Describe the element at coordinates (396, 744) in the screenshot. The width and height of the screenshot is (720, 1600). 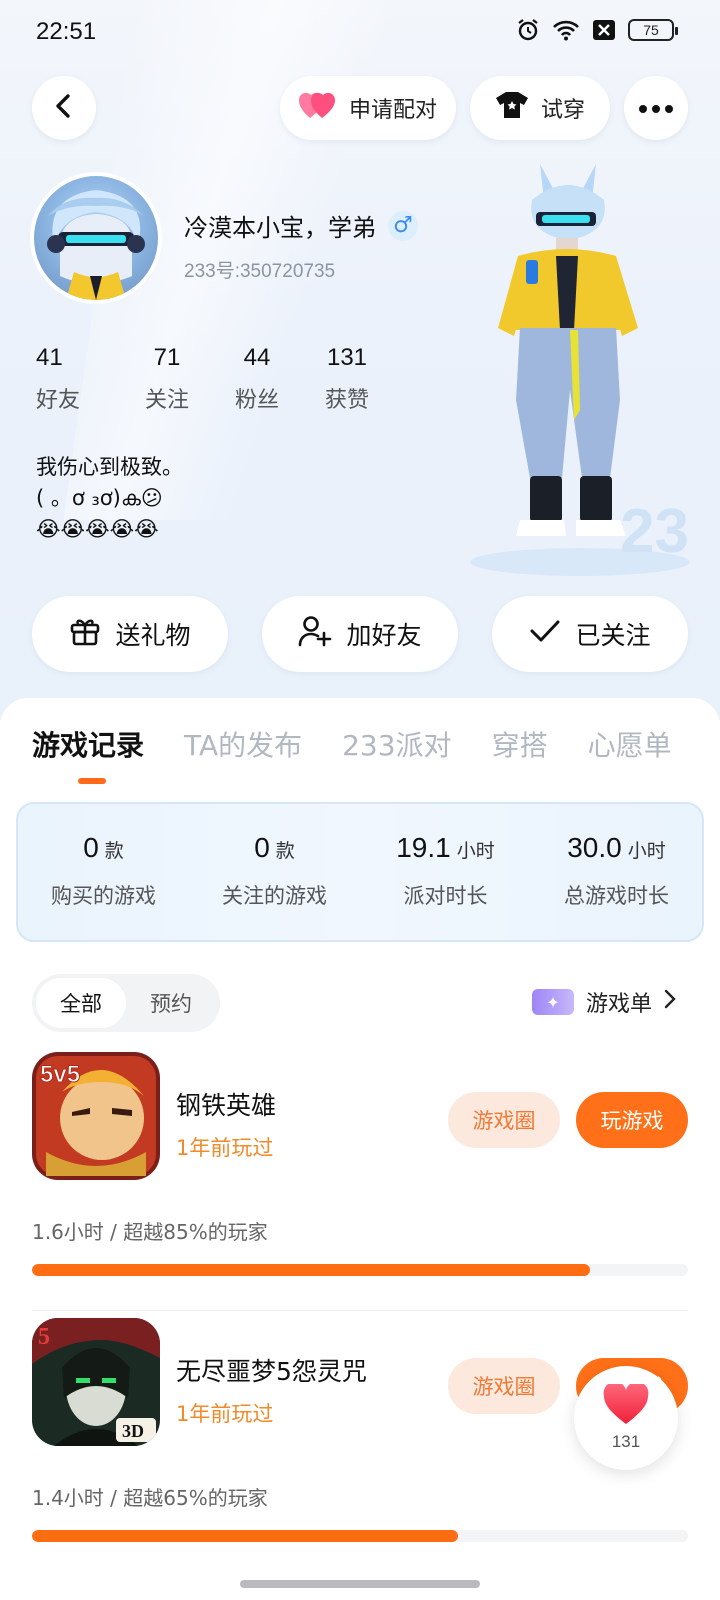
I see `tab-party: 233派对` at that location.